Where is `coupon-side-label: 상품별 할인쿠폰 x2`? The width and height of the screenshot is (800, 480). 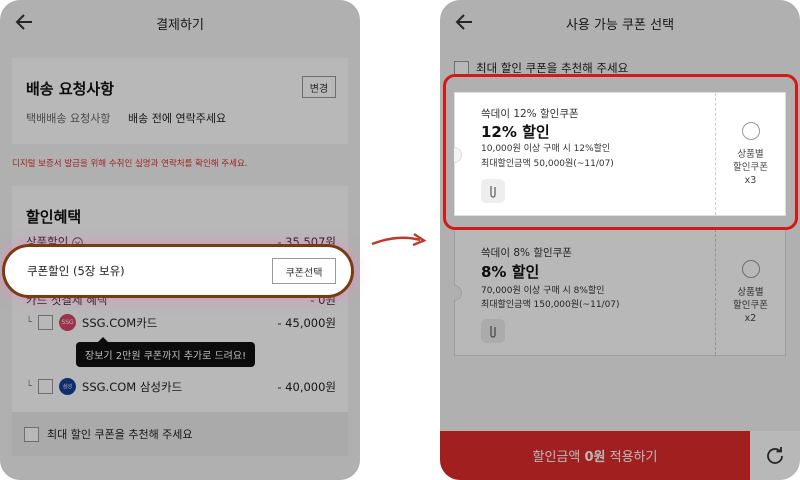 coupon-side-label: 상품별 할인쿠폰 x2 is located at coordinates (750, 305).